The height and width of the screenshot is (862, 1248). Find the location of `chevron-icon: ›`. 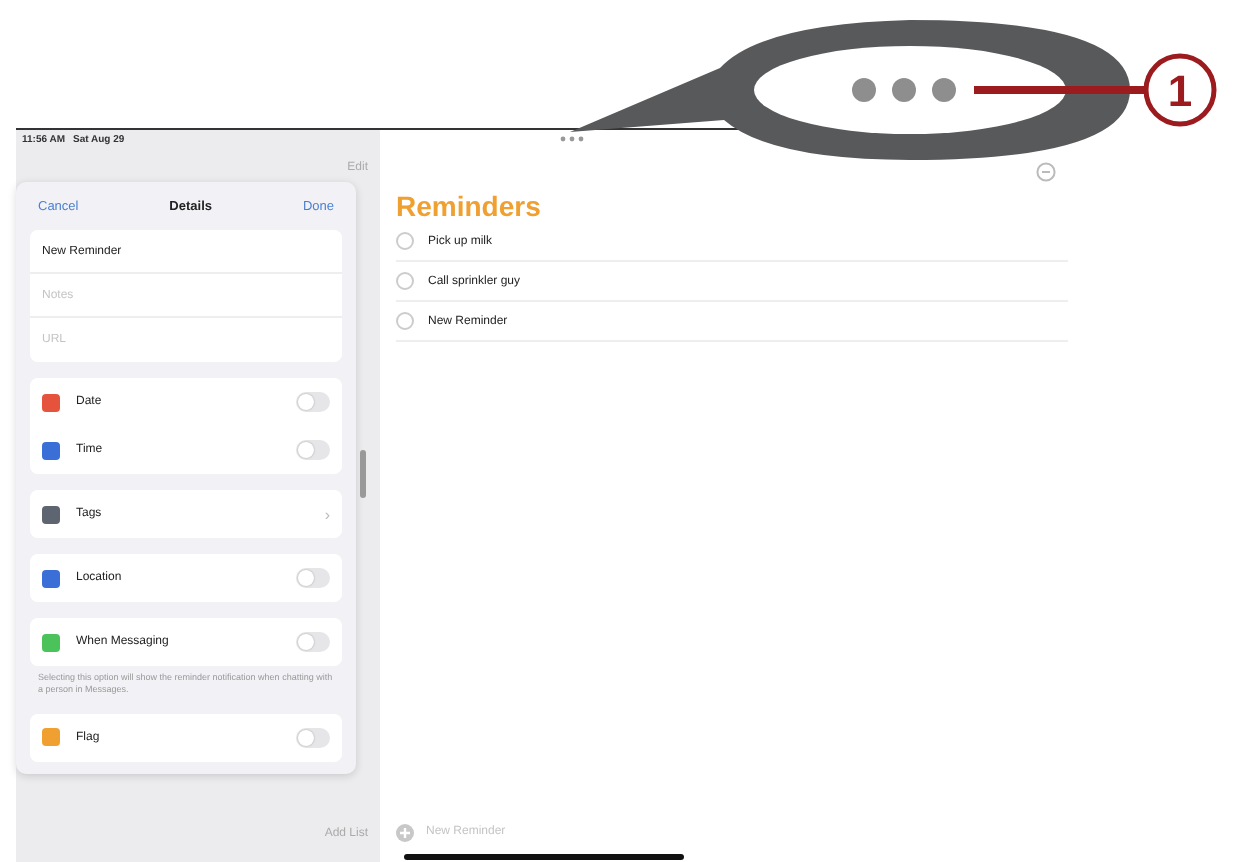

chevron-icon: › is located at coordinates (327, 514).